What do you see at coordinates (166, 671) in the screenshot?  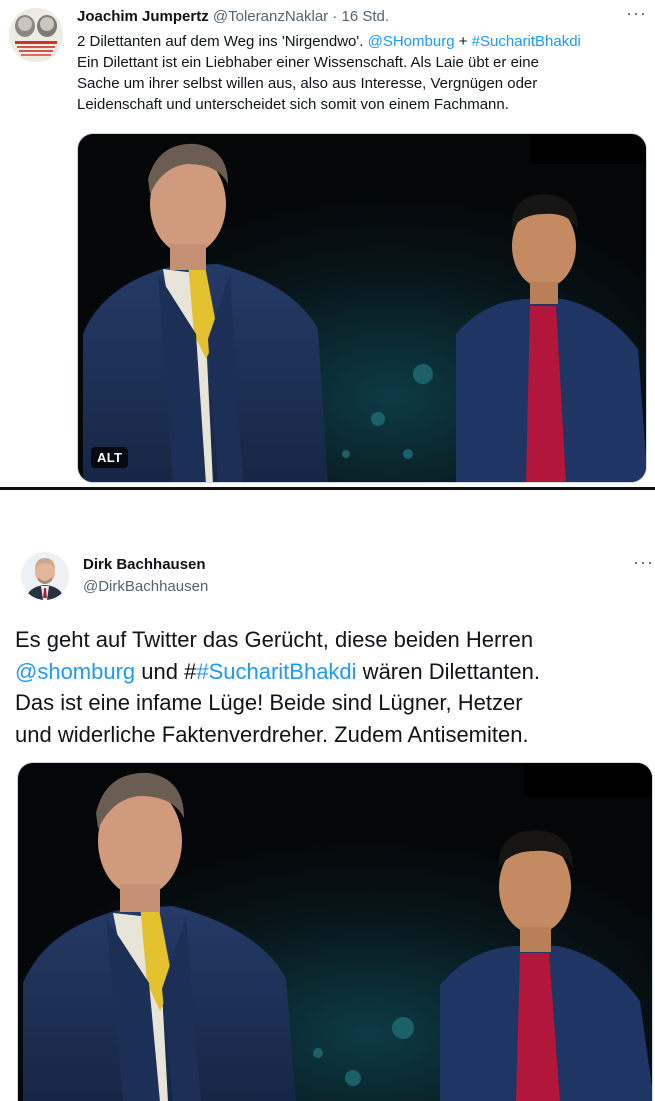 I see `tweet-text-segment: und #` at bounding box center [166, 671].